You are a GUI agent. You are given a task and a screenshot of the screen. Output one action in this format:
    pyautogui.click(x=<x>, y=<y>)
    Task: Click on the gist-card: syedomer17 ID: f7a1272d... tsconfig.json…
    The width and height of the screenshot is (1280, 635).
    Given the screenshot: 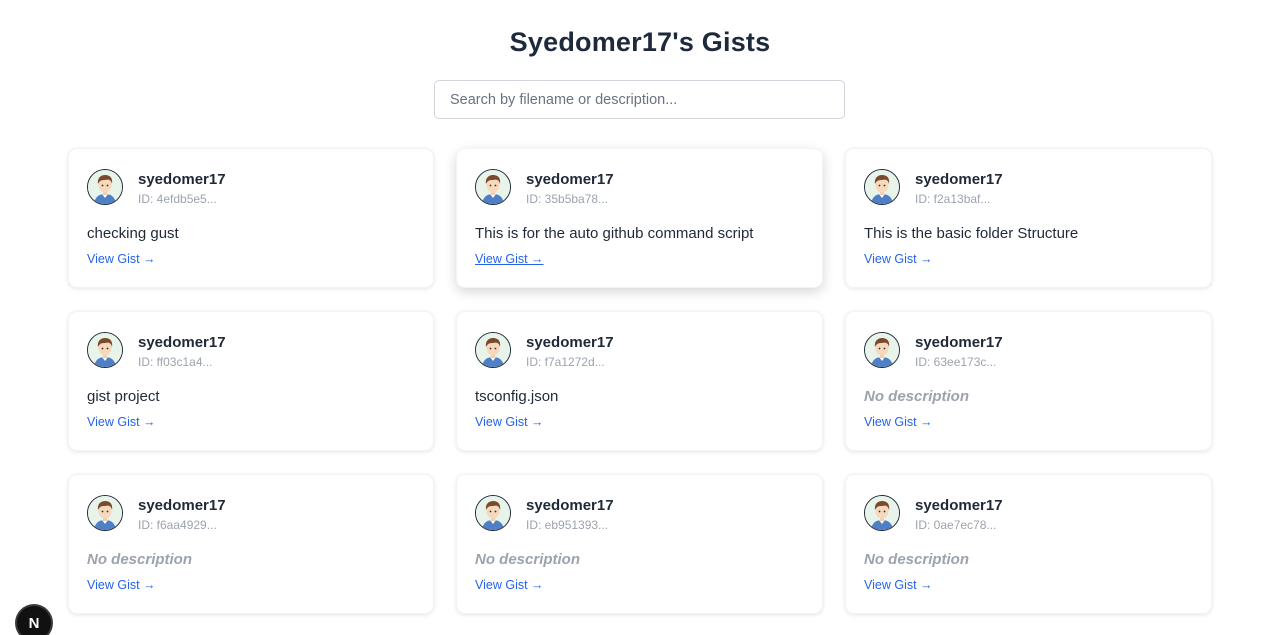 What is the action you would take?
    pyautogui.click(x=639, y=381)
    